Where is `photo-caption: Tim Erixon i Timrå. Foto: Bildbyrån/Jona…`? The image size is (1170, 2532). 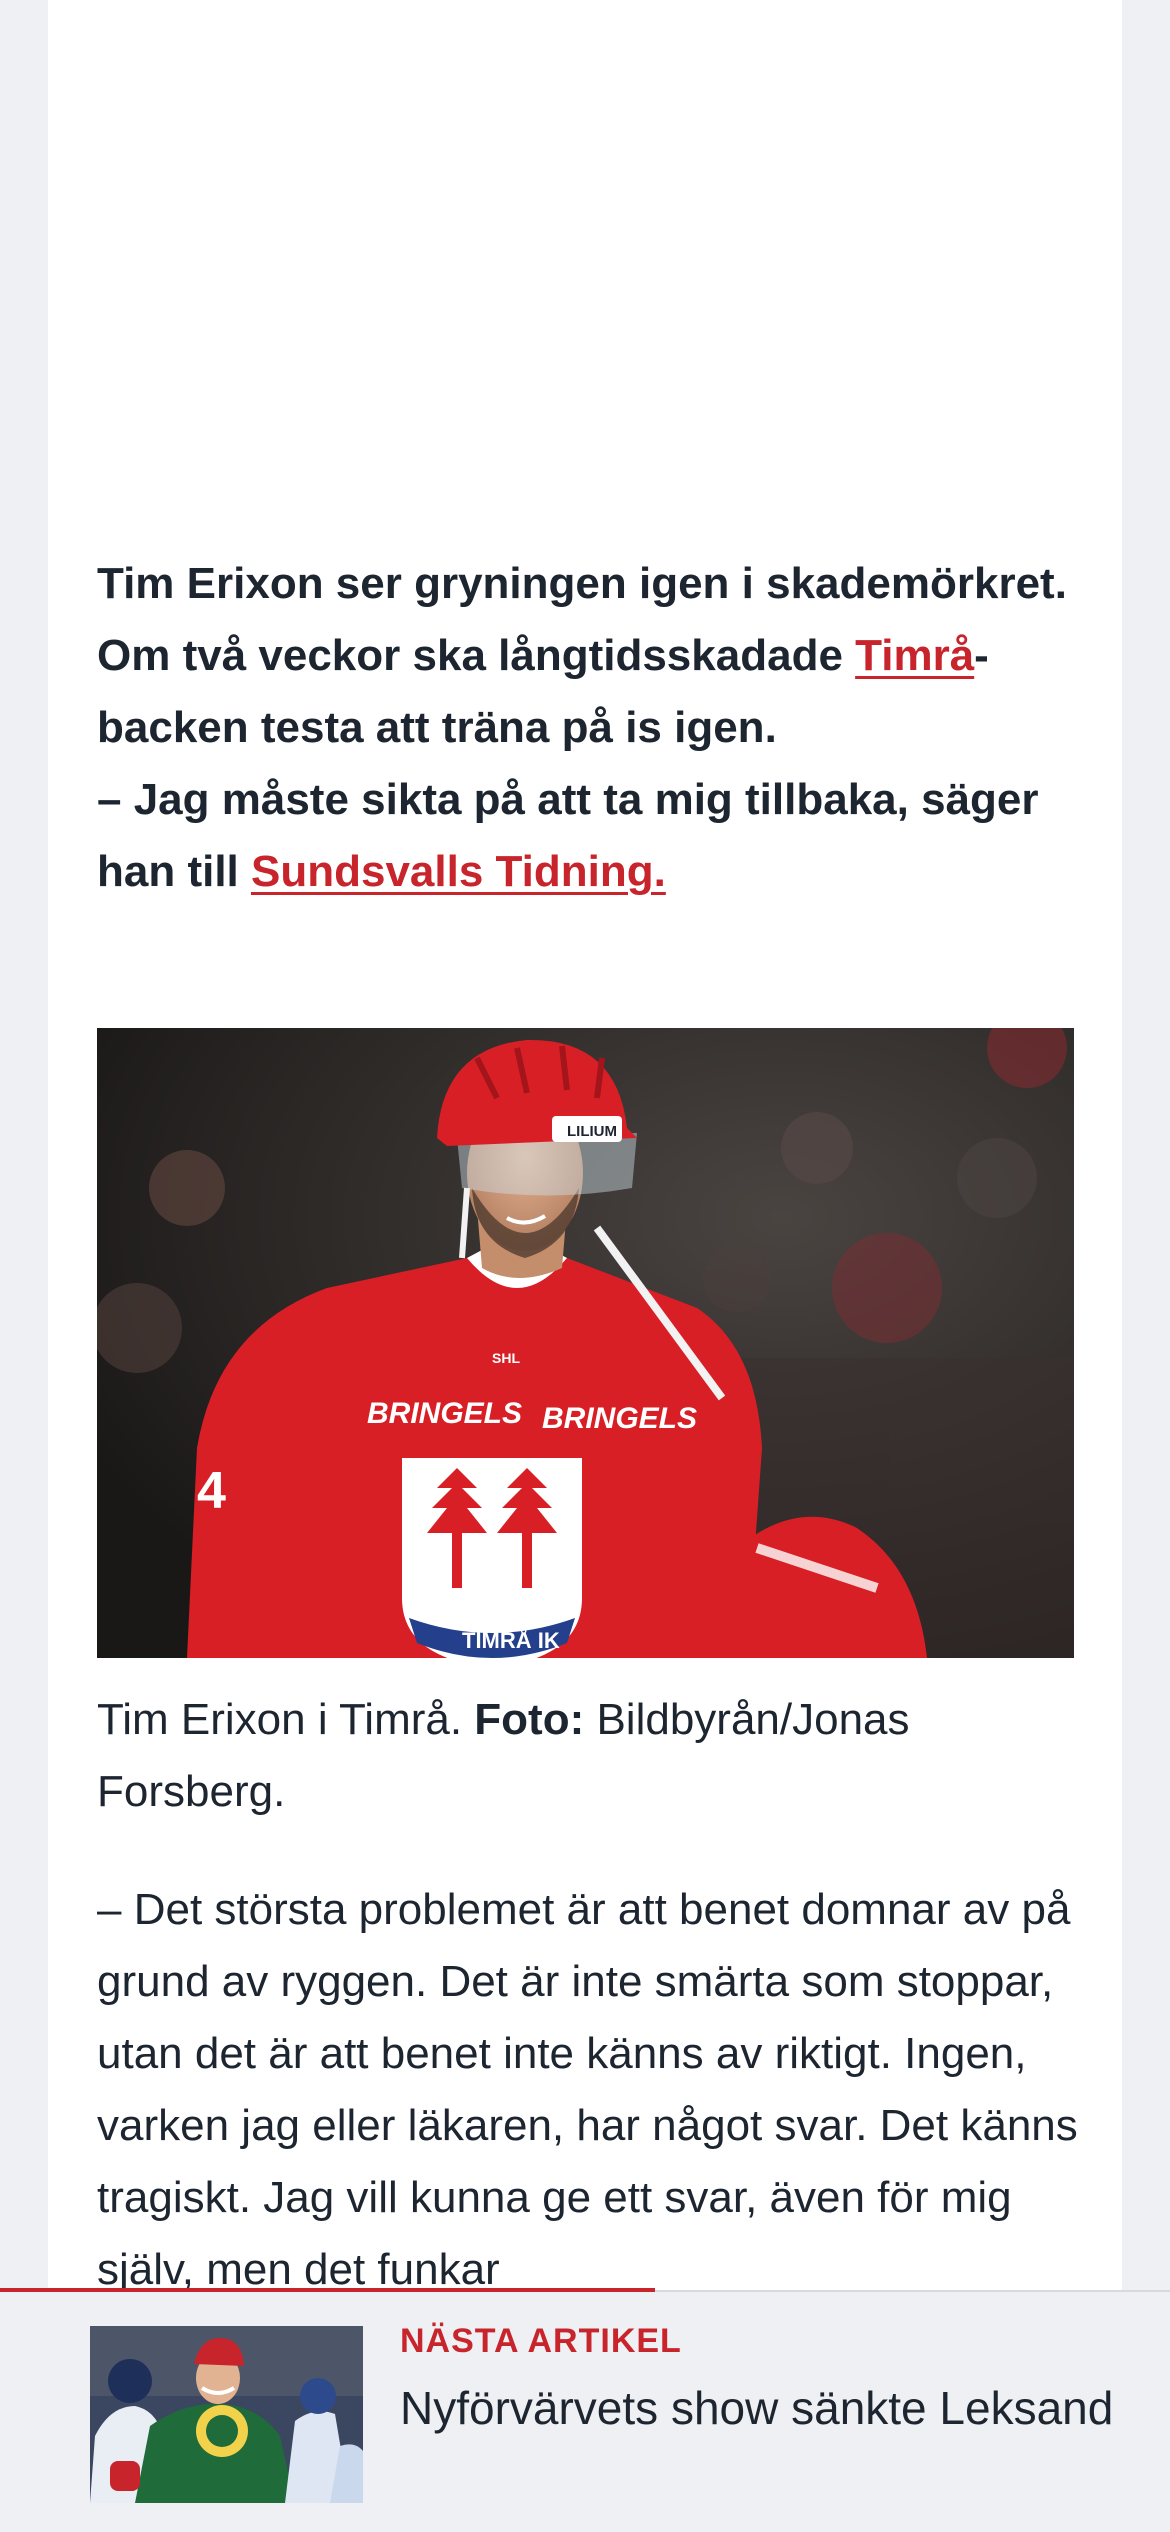
photo-caption: Tim Erixon i Timrå. Foto: Bildbyrån/Jona… is located at coordinates (587, 1756).